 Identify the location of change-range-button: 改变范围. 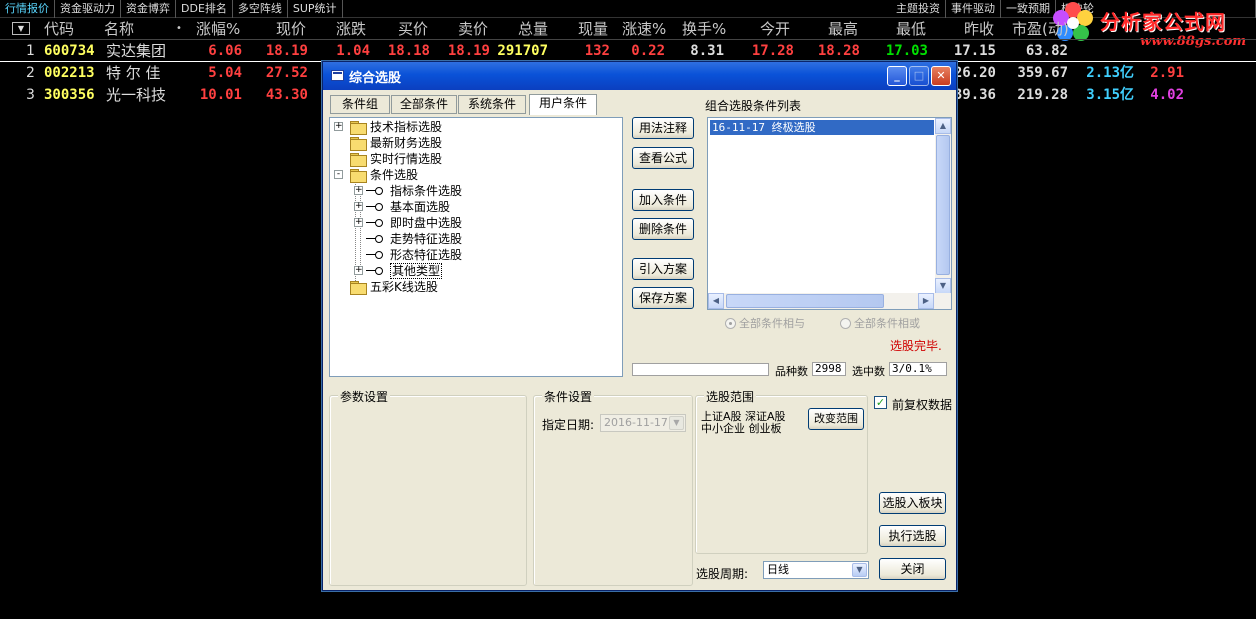
(836, 419).